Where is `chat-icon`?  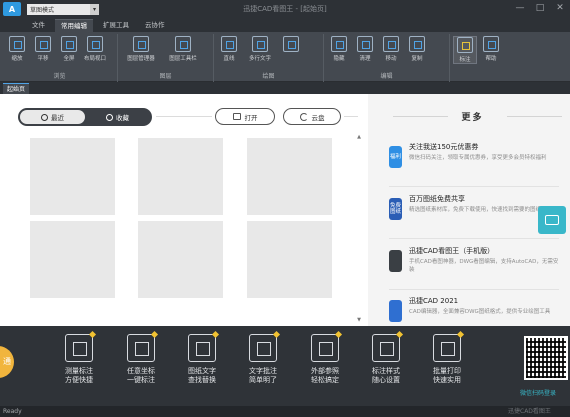 chat-icon is located at coordinates (552, 220).